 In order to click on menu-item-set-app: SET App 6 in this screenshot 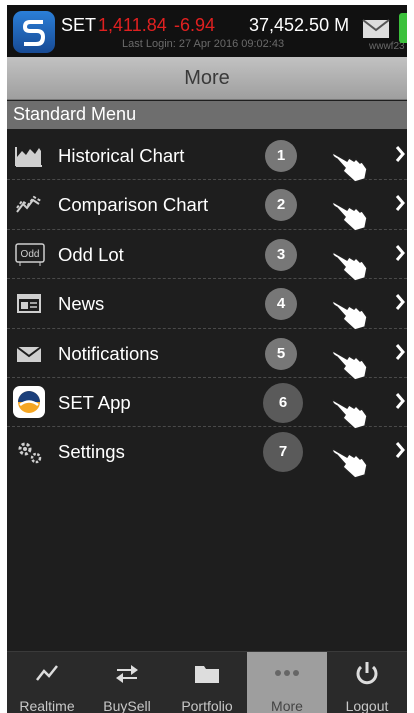, I will do `click(207, 404)`.